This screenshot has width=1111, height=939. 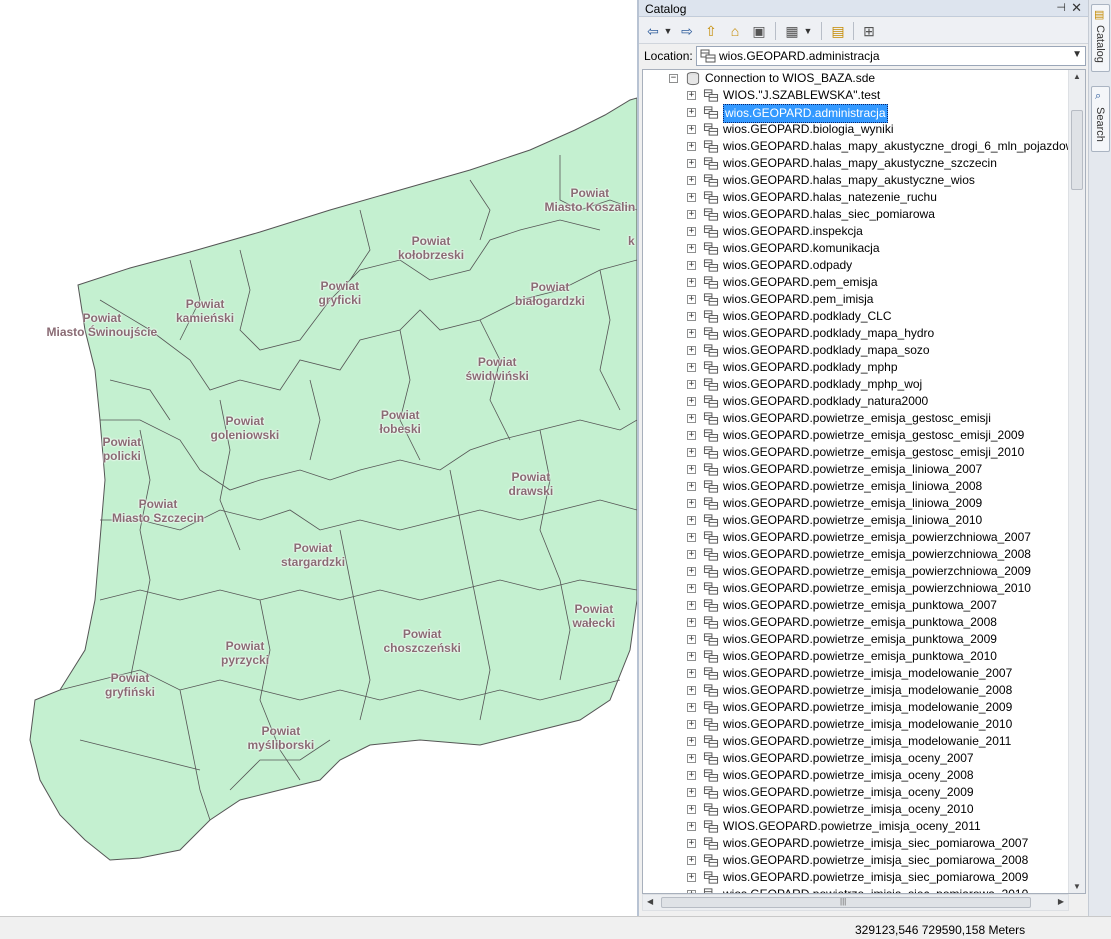 I want to click on view-dropdown-icon: ▼, so click(x=808, y=31).